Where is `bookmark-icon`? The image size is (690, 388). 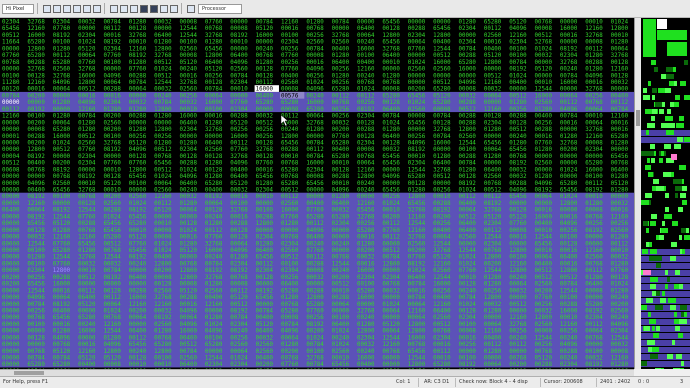
bookmark-icon is located at coordinates (174, 8).